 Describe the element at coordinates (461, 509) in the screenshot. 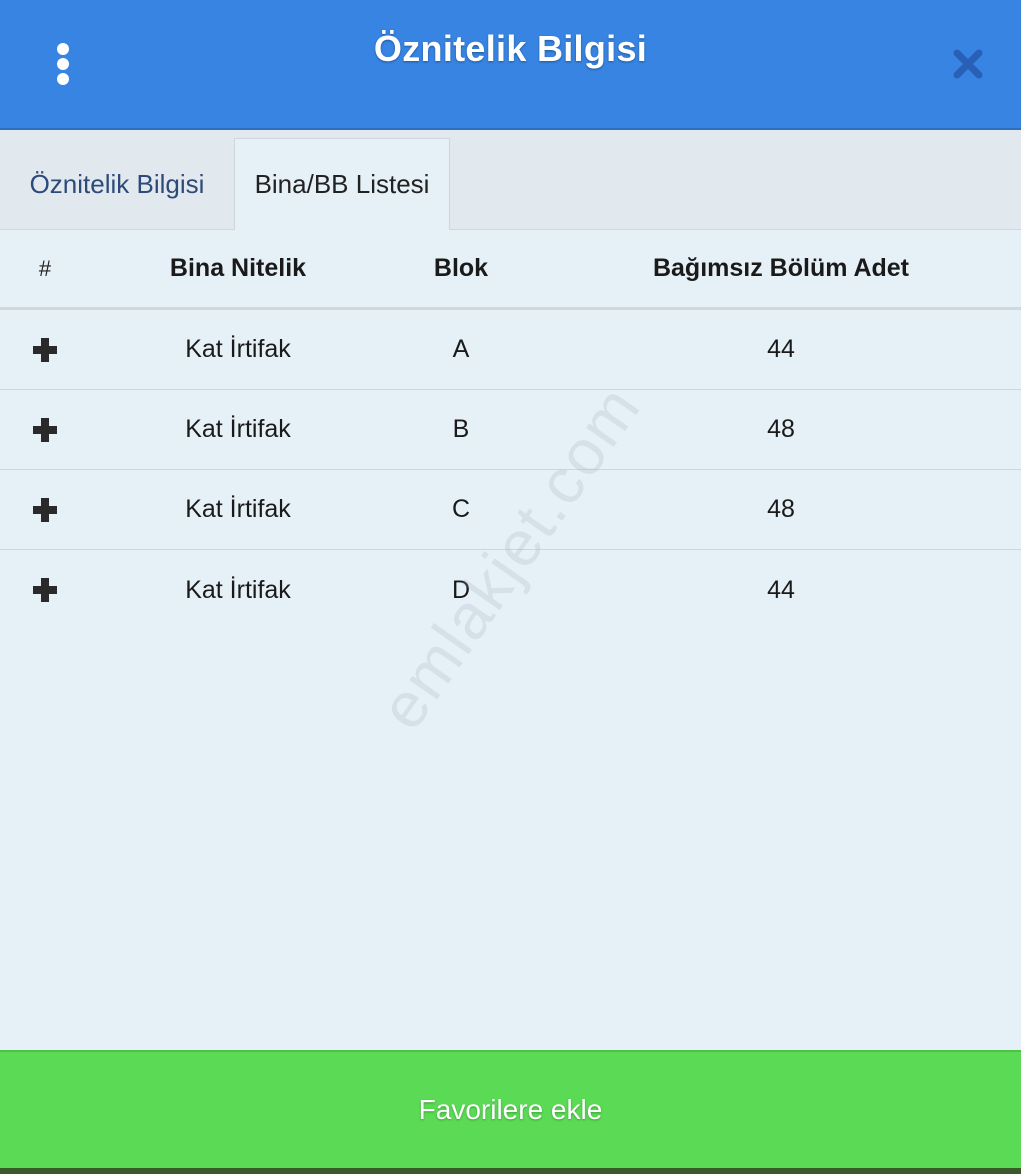

I see `cell-blok: C` at that location.